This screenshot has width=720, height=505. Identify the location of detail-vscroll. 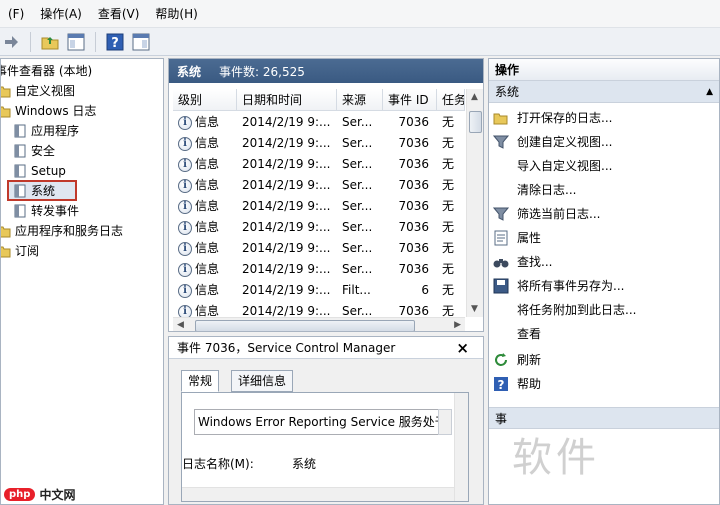
(461, 447).